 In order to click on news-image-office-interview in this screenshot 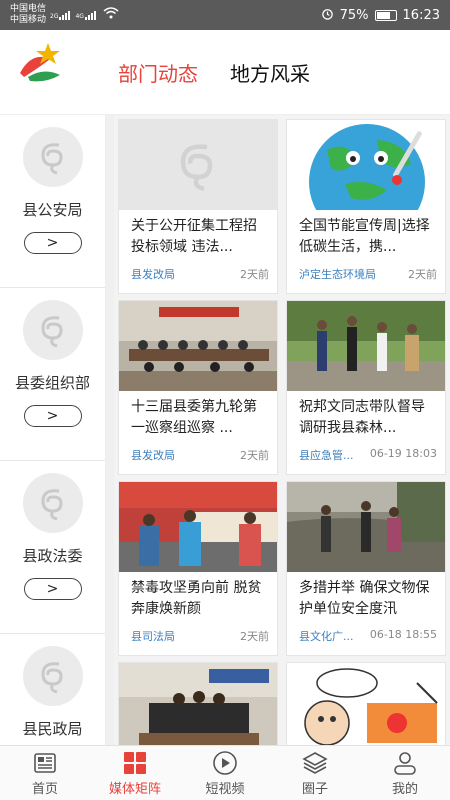, I will do `click(198, 704)`.